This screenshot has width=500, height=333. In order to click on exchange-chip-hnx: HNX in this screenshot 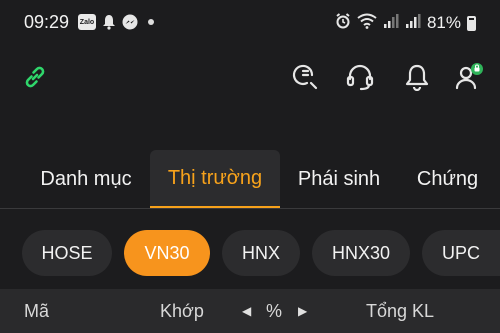, I will do `click(261, 253)`.